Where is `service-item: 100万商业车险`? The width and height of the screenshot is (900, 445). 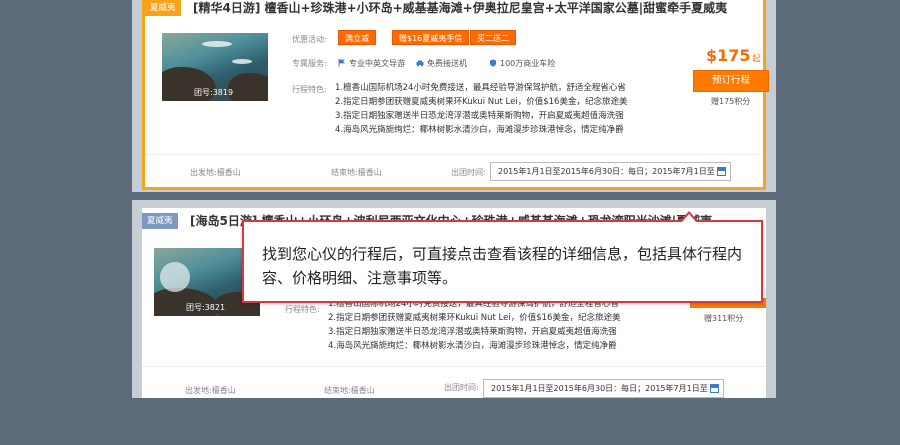 service-item: 100万商业车险 is located at coordinates (522, 63).